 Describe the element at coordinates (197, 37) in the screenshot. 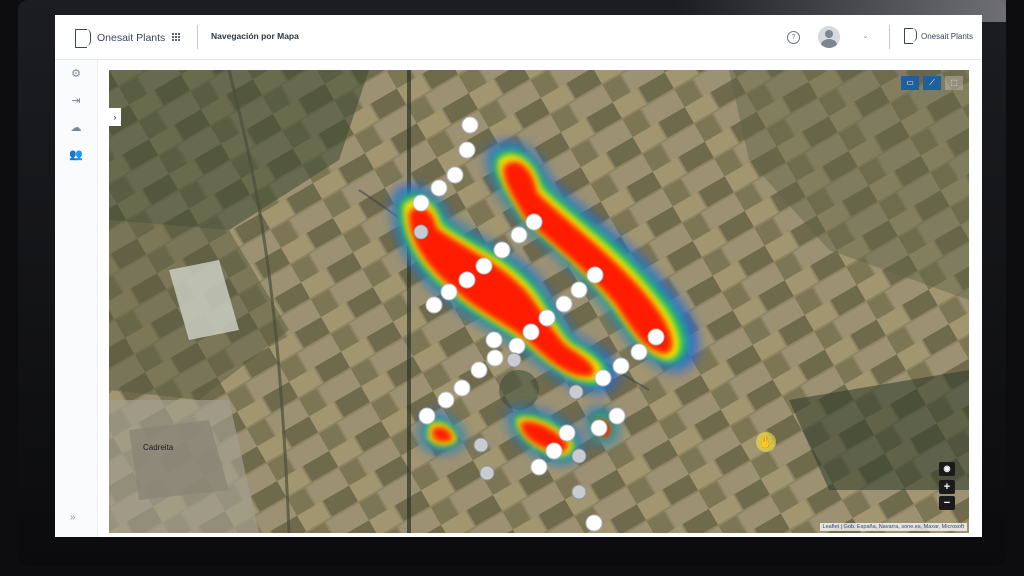

I see `header-divider` at that location.